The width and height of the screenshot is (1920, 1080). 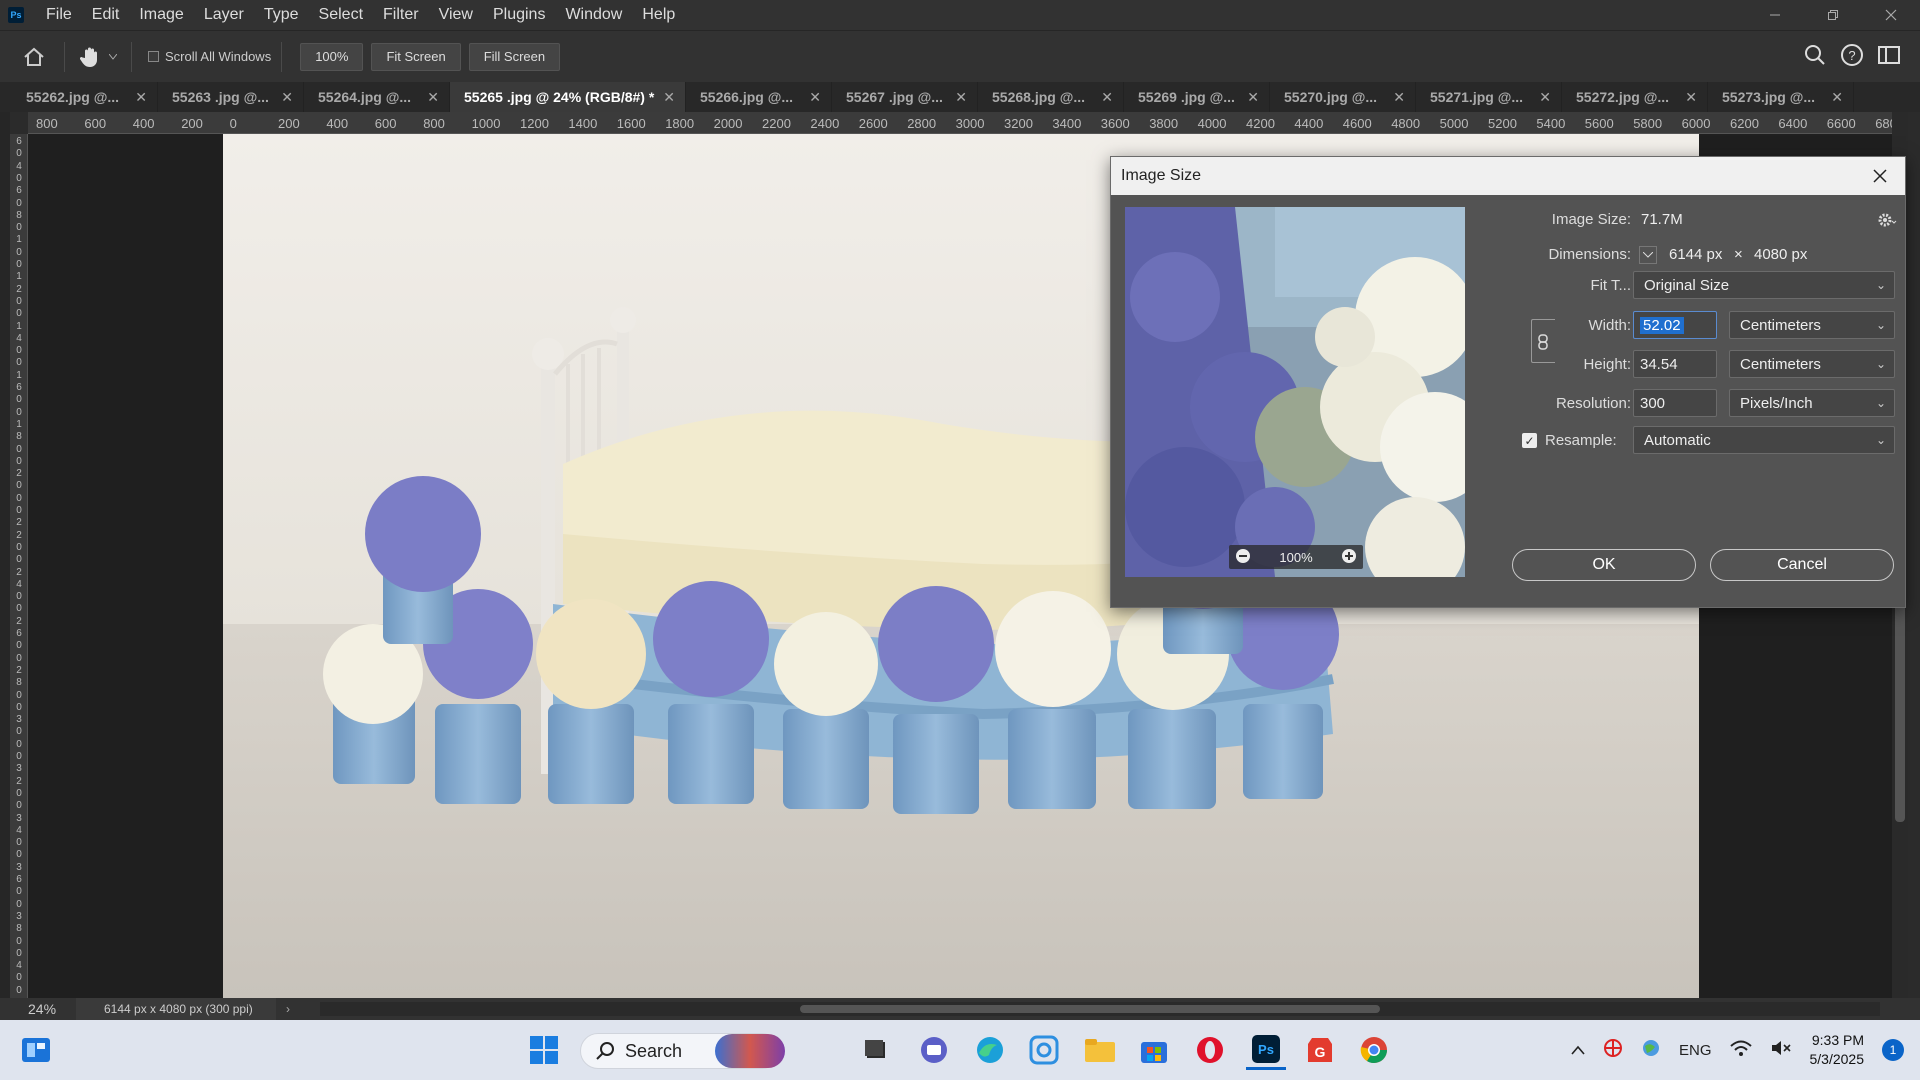 What do you see at coordinates (1100, 1050) in the screenshot?
I see `file-explorer-icon` at bounding box center [1100, 1050].